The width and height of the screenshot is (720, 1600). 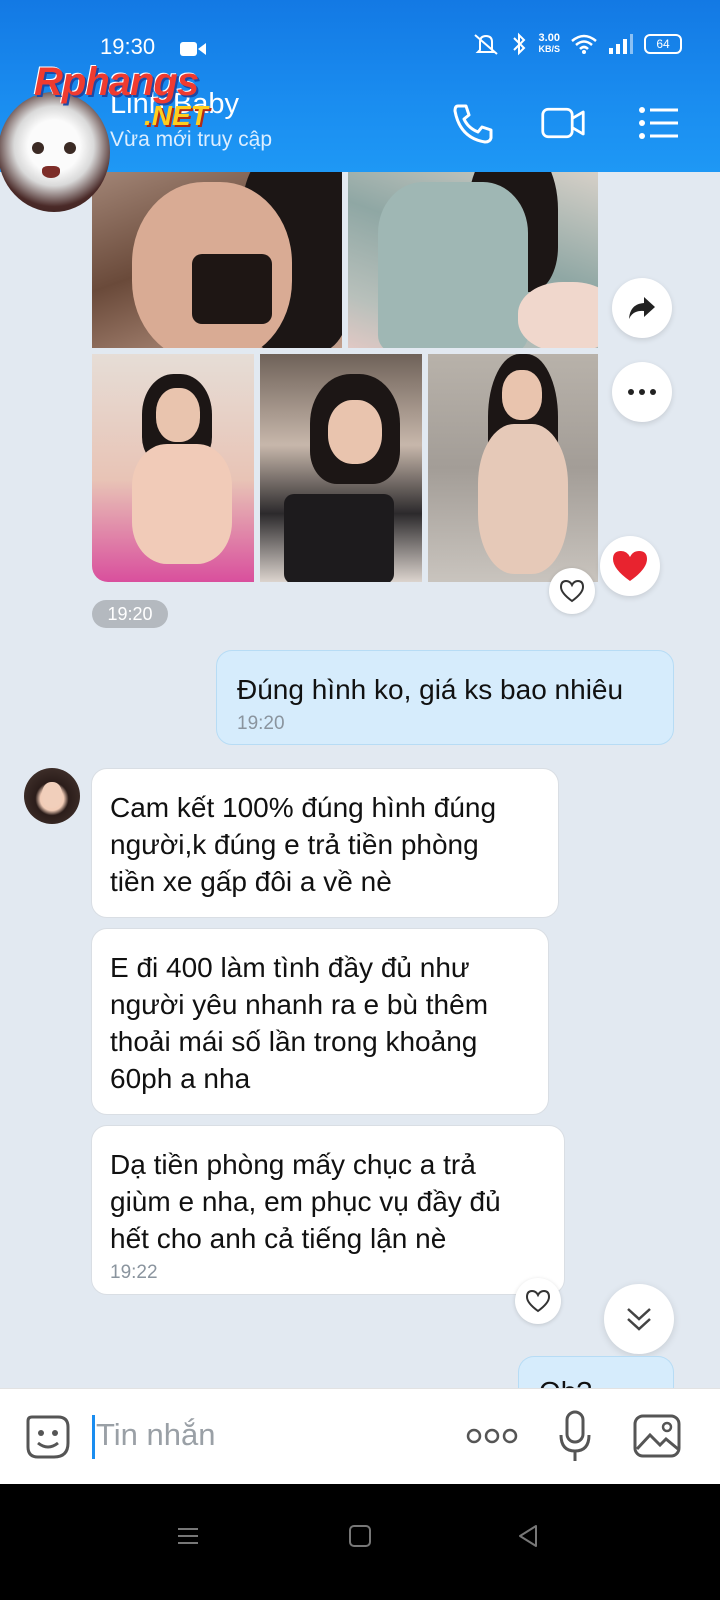 What do you see at coordinates (659, 123) in the screenshot?
I see `menu-list-icon` at bounding box center [659, 123].